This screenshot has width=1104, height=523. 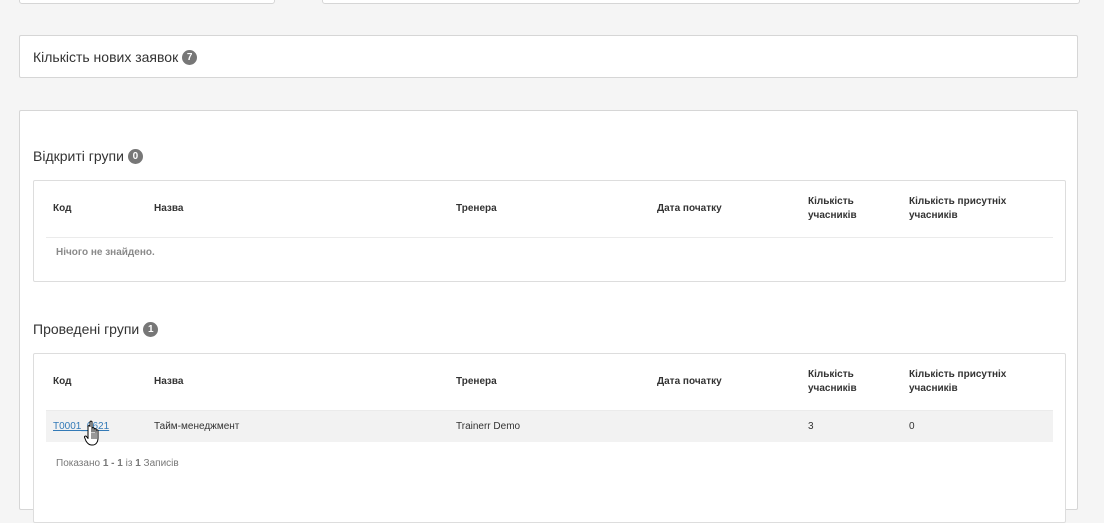 What do you see at coordinates (91, 433) in the screenshot?
I see `hand-pointer-icon` at bounding box center [91, 433].